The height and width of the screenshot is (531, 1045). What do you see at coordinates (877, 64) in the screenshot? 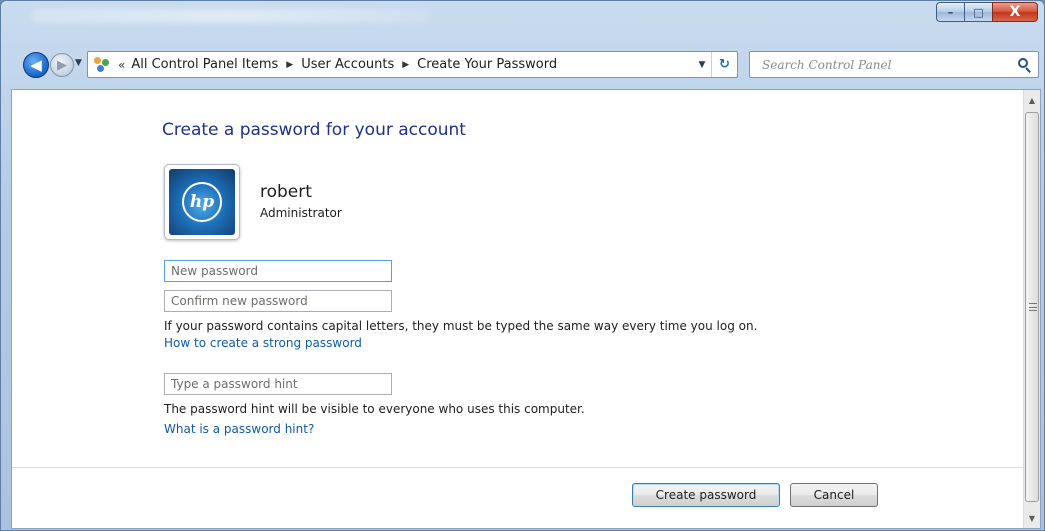
I see `search-input` at bounding box center [877, 64].